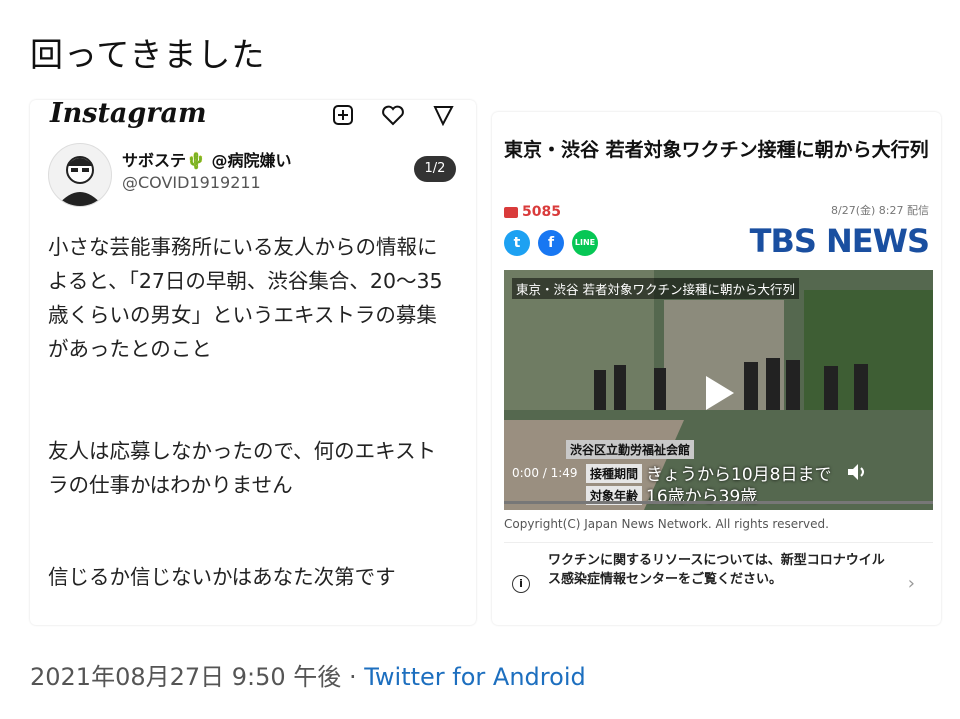 This screenshot has width=960, height=719. I want to click on brand-logo: TBS NEWS, so click(839, 241).